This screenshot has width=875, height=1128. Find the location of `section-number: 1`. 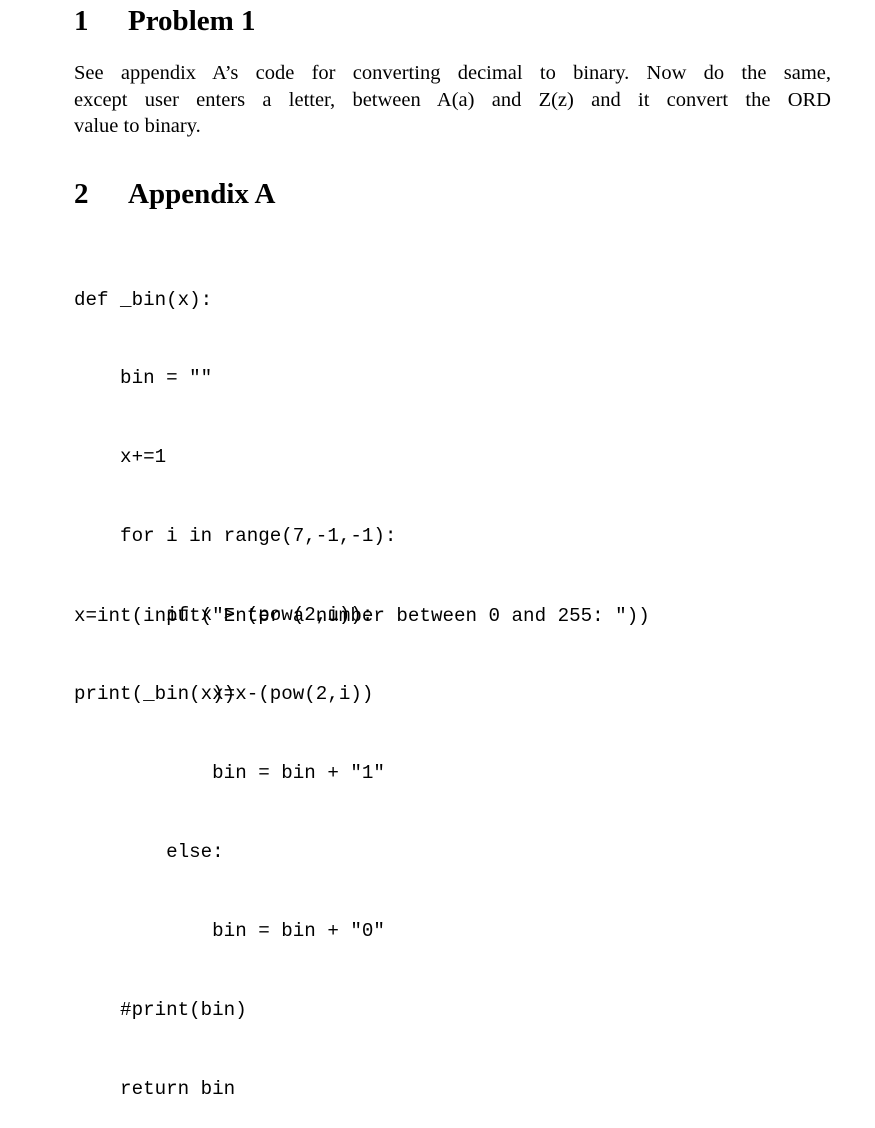

section-number: 1 is located at coordinates (81, 21).